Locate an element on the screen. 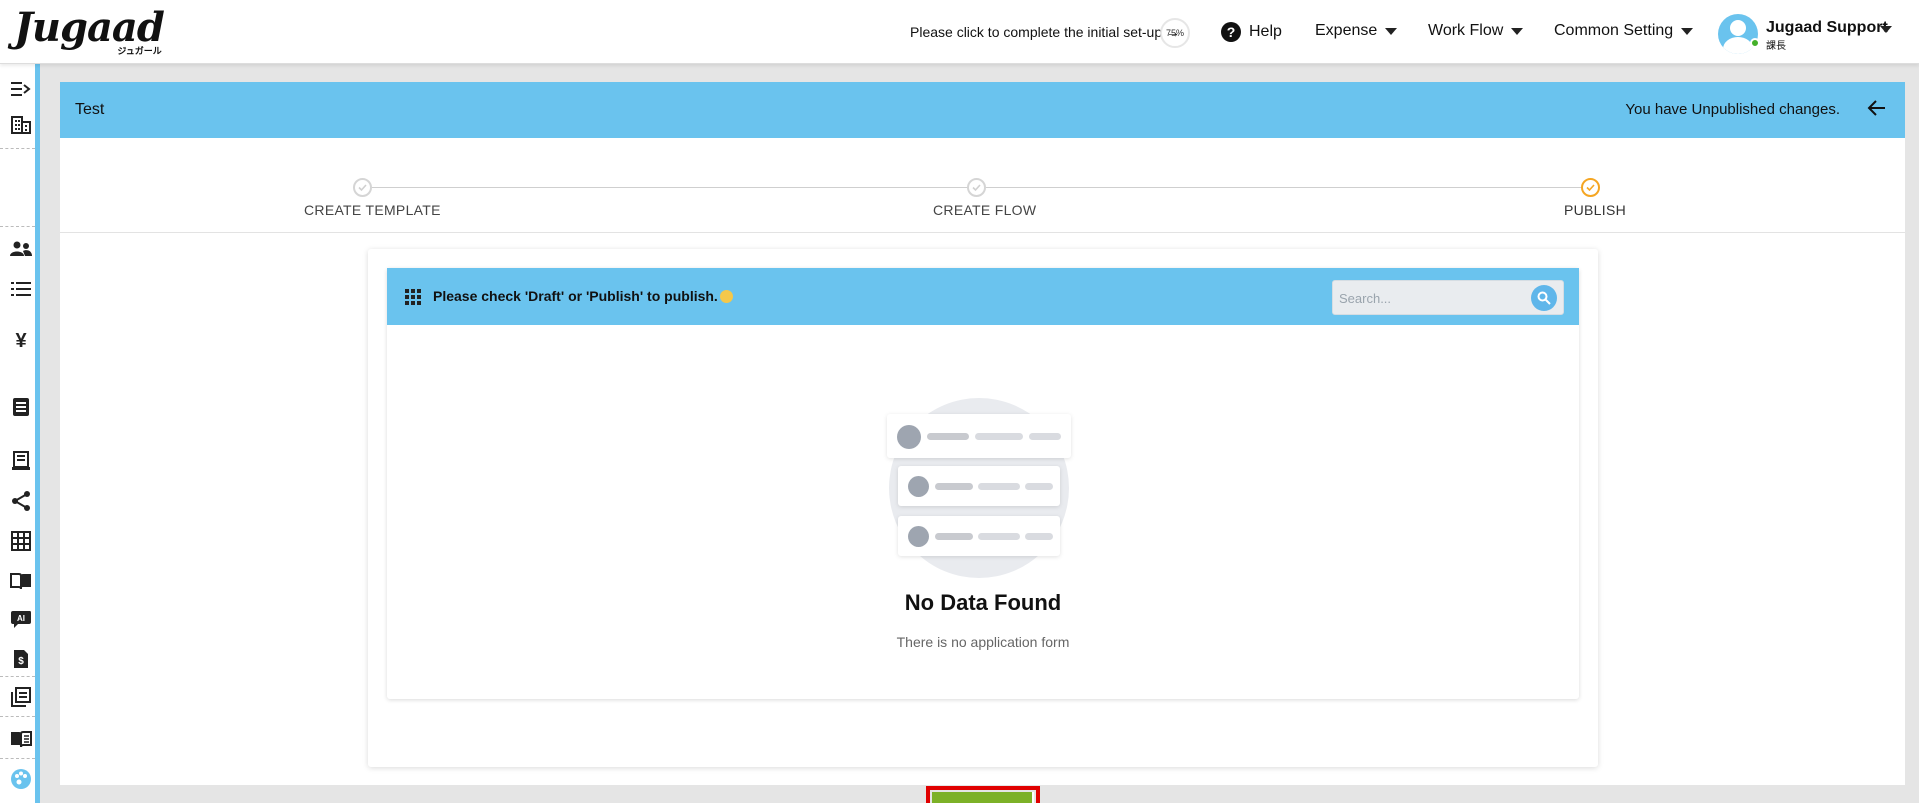 Image resolution: width=1919 pixels, height=803 pixels. expense-menu: Expense is located at coordinates (1356, 31).